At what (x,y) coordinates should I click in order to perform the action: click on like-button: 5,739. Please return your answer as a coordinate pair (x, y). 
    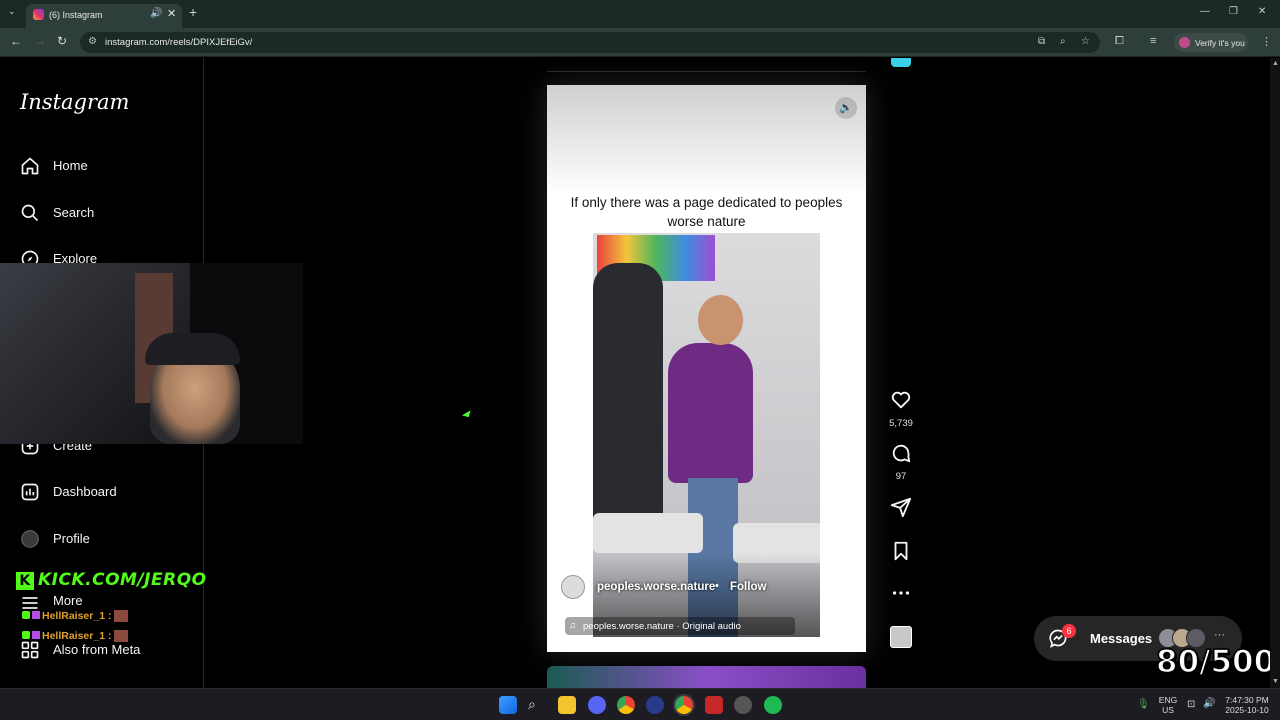
    Looking at the image, I should click on (901, 409).